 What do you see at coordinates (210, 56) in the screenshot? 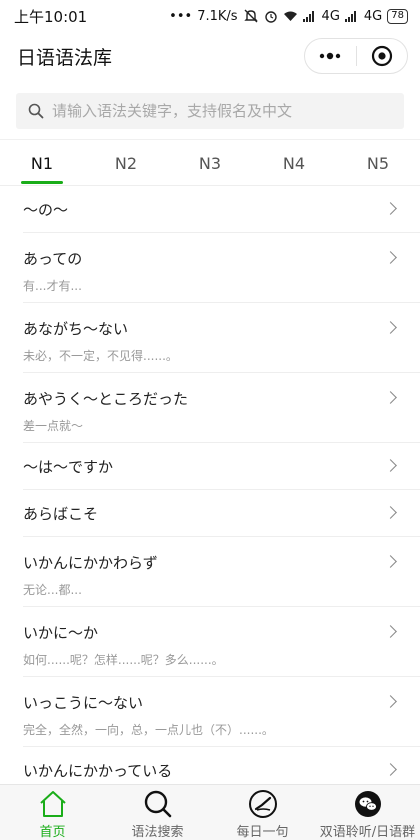
I see `app-header: 日语语法库` at bounding box center [210, 56].